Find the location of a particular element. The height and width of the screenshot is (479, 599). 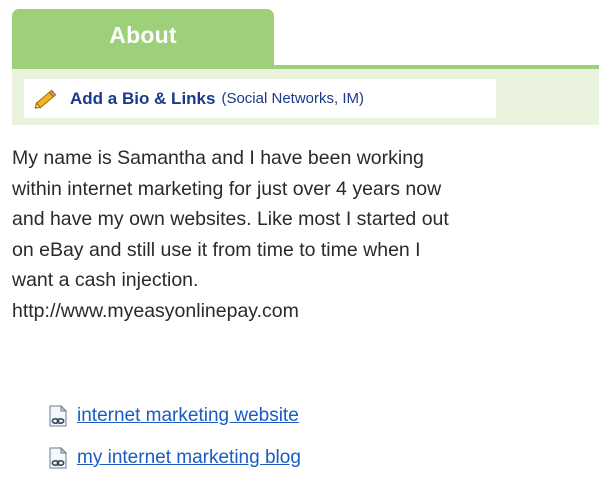

tab-about-label: About is located at coordinates (143, 34).